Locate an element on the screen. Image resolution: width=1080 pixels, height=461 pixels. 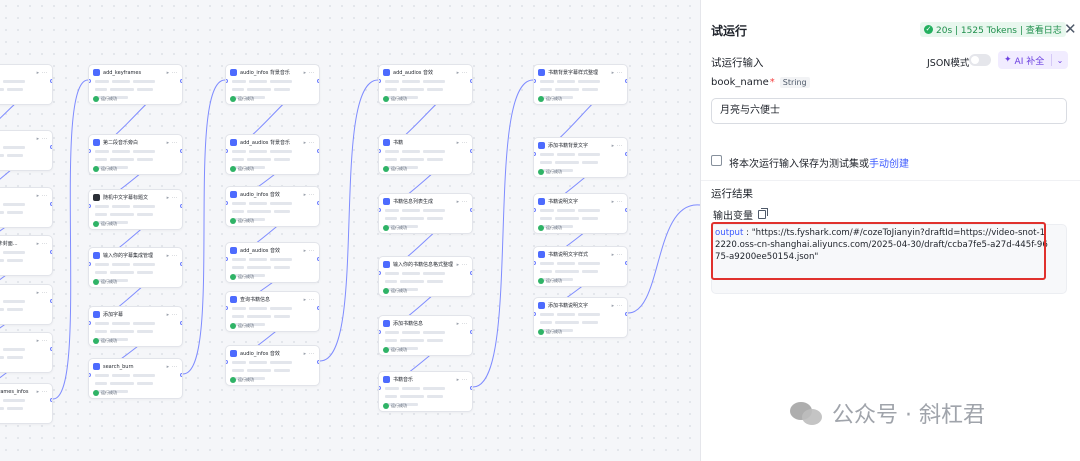
chevron-down-icon: ⌄ is located at coordinates (1060, 60).